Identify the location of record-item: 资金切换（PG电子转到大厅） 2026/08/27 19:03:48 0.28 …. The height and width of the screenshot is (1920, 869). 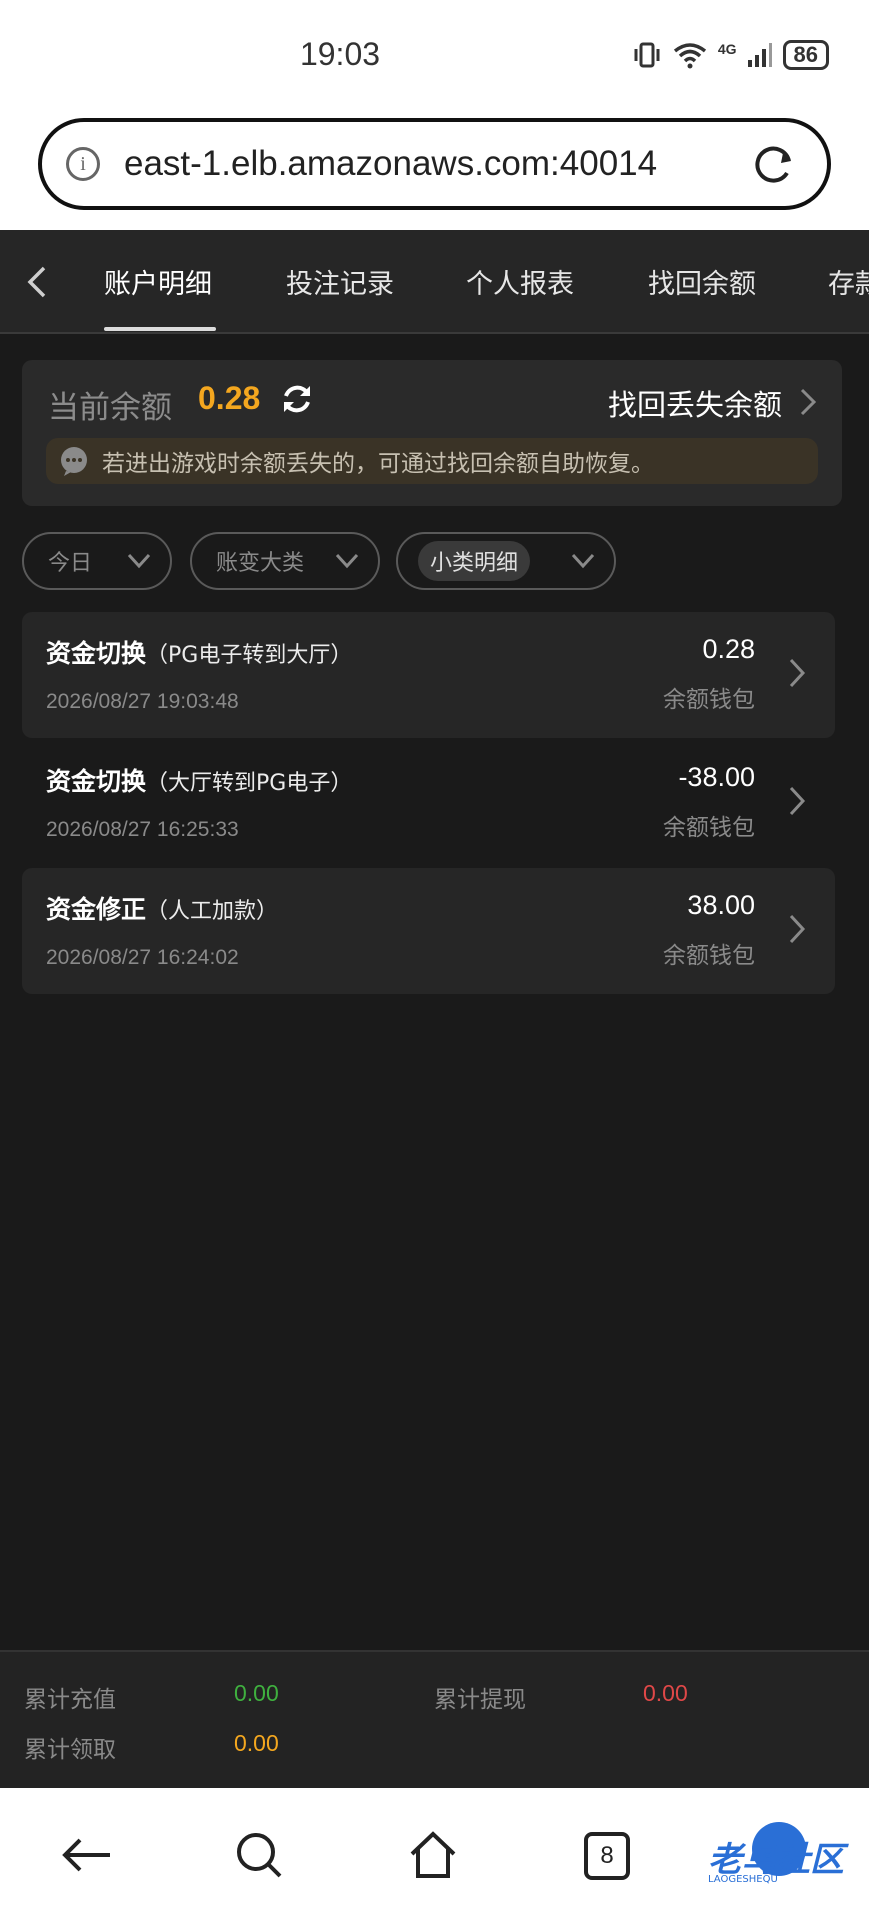
(428, 675).